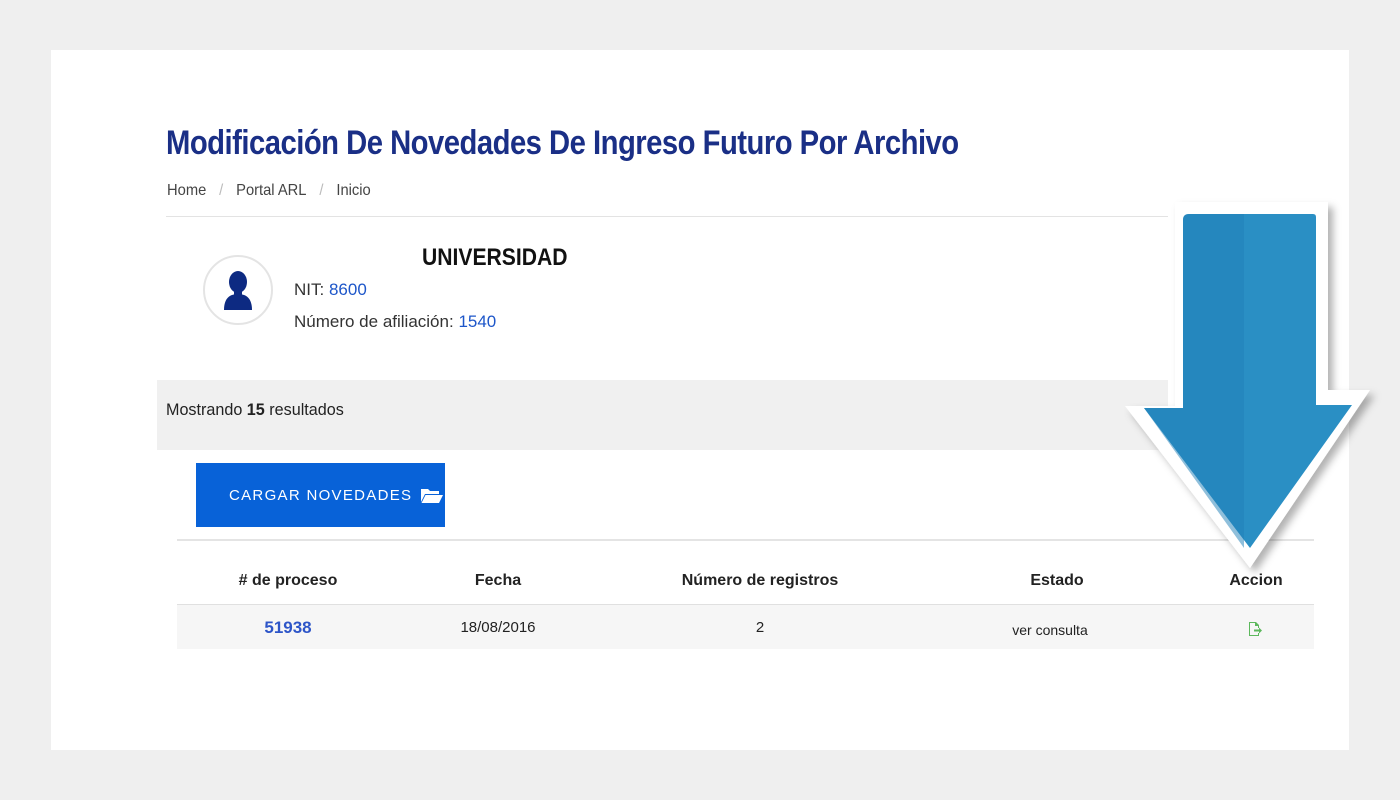  What do you see at coordinates (432, 495) in the screenshot?
I see `folder-open-icon` at bounding box center [432, 495].